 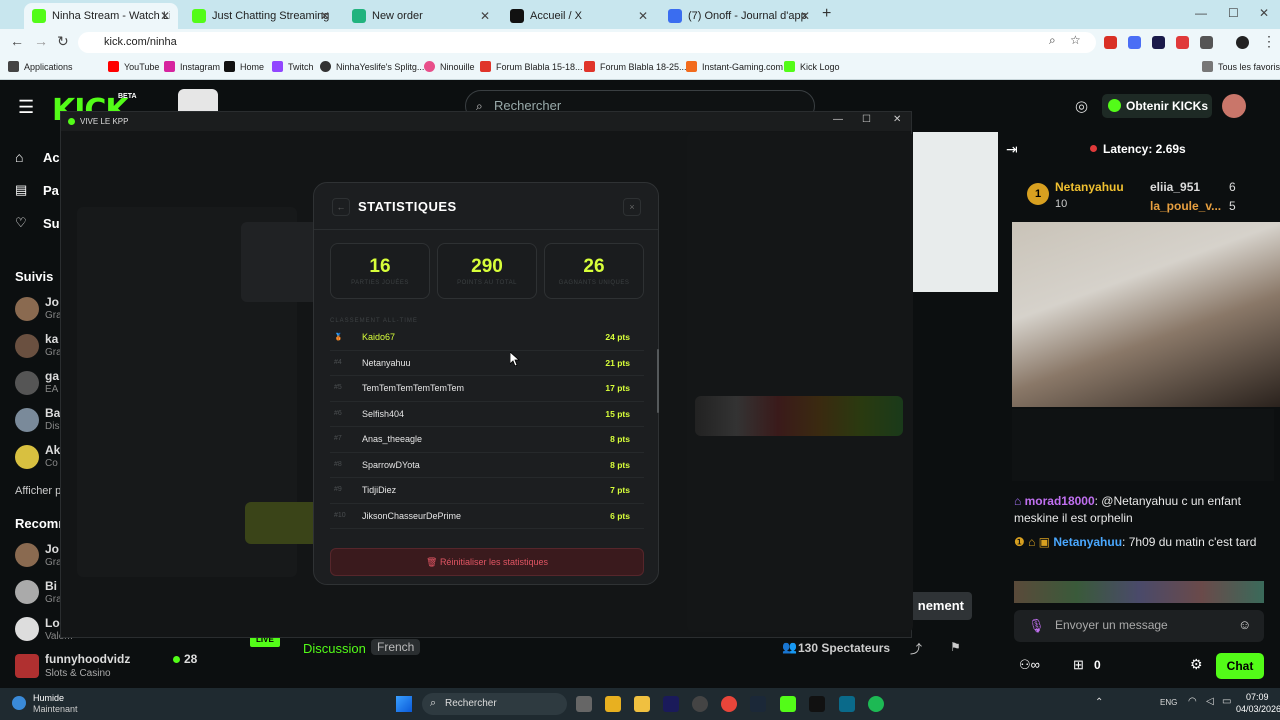 I want to click on bookmark-ninouille: Ninouille, so click(x=449, y=66).